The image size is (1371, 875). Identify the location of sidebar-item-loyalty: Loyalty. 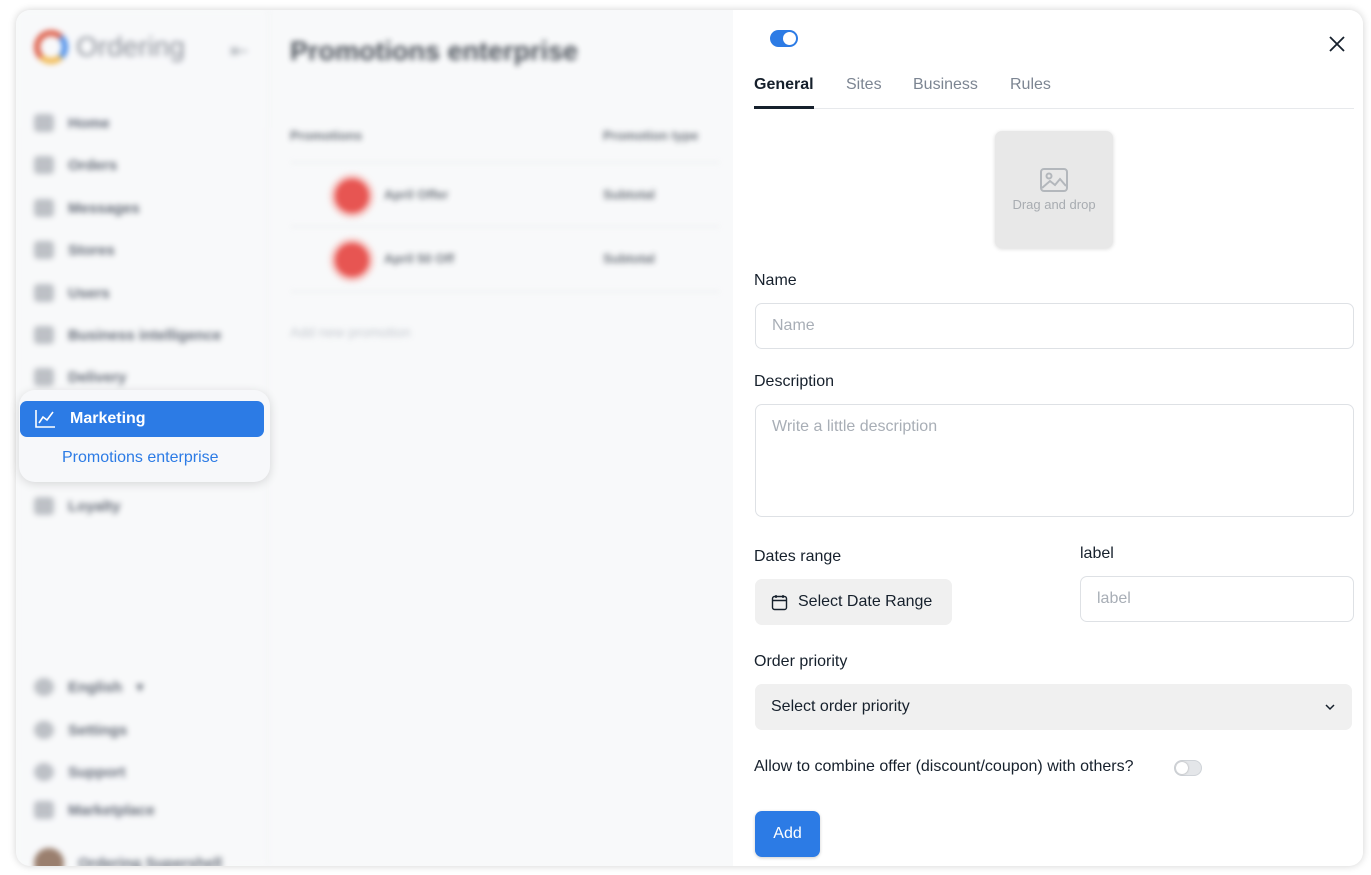
(77, 506).